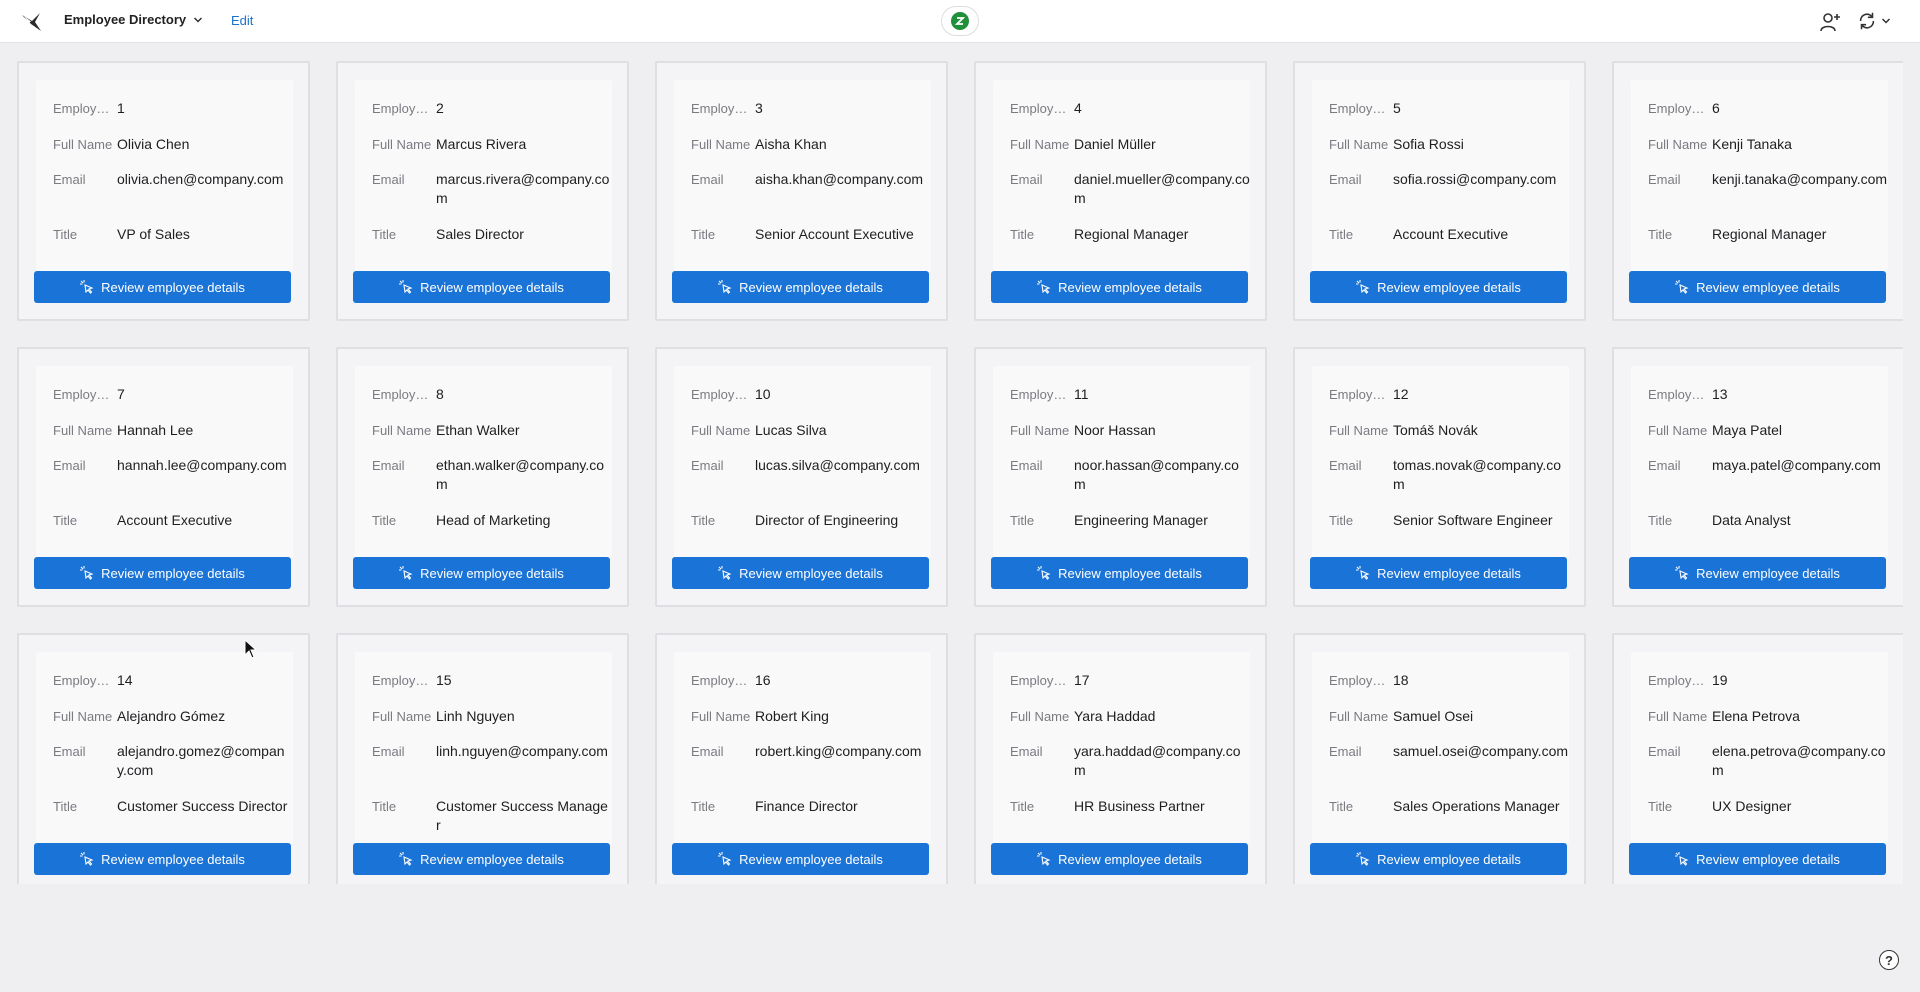 The height and width of the screenshot is (992, 1920). What do you see at coordinates (1397, 108) in the screenshot?
I see `employee-id-value: 5` at bounding box center [1397, 108].